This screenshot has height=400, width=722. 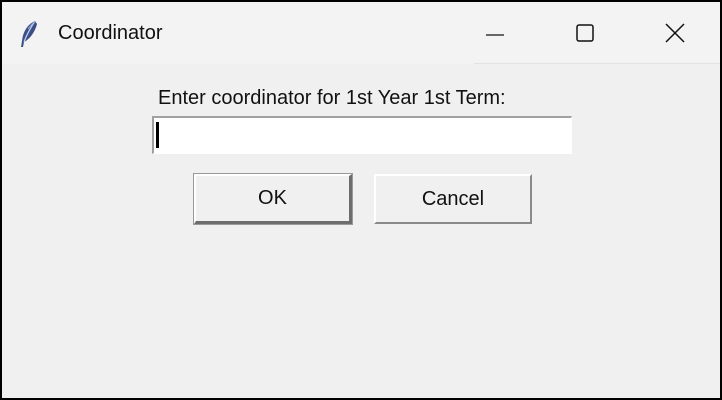 I want to click on coordinator-input, so click(x=362, y=135).